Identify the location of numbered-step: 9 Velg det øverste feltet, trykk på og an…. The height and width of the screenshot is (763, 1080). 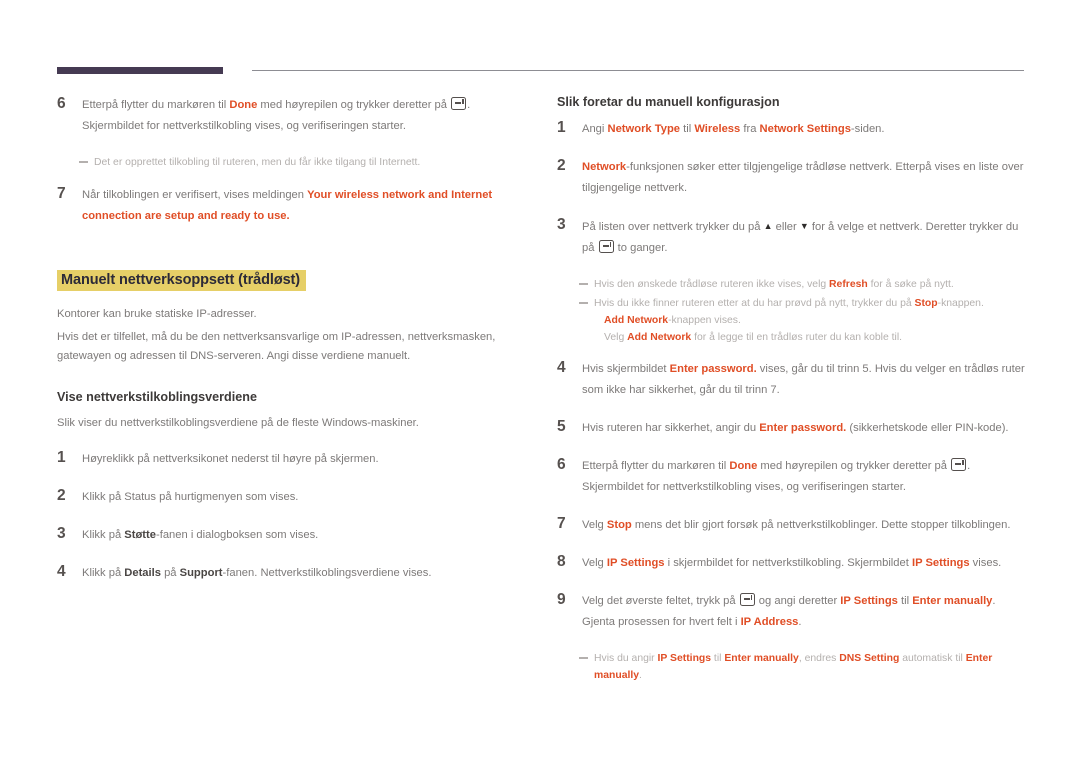
(793, 612).